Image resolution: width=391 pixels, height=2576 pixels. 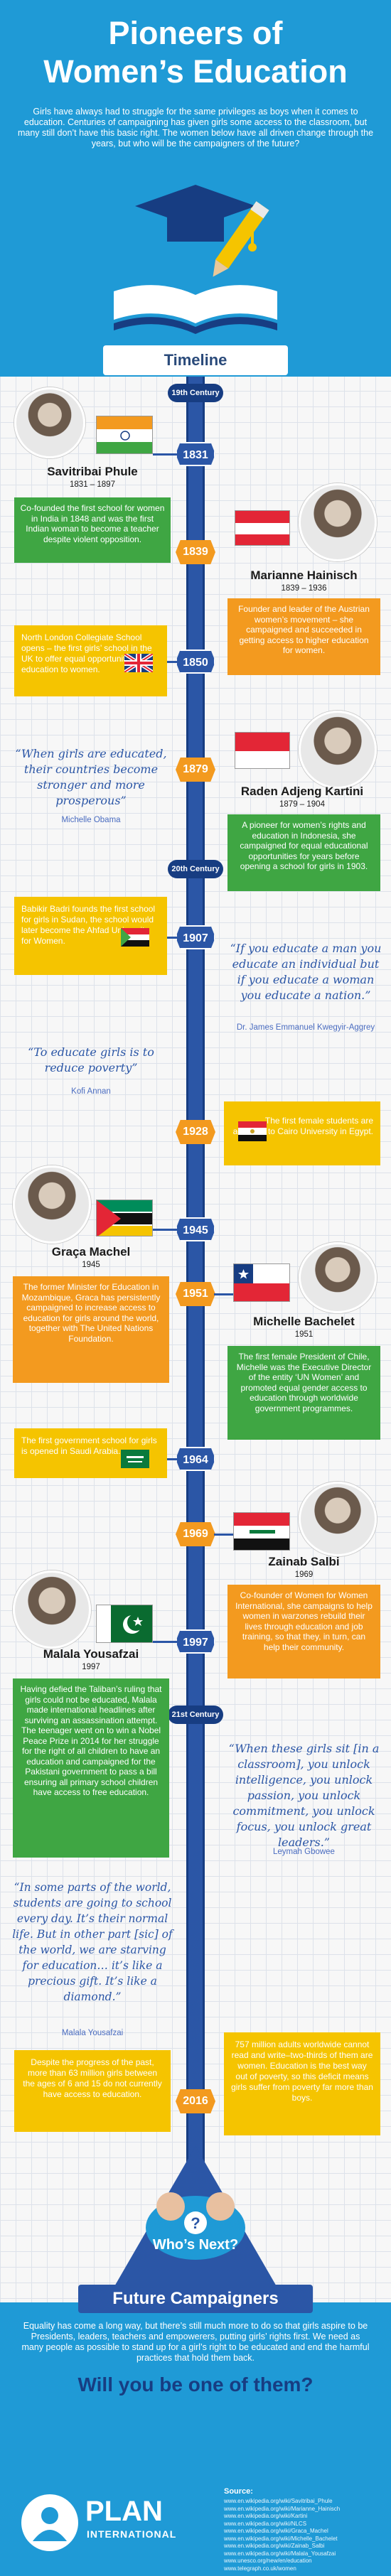 What do you see at coordinates (195, 552) in the screenshot?
I see `year-1839: 1839` at bounding box center [195, 552].